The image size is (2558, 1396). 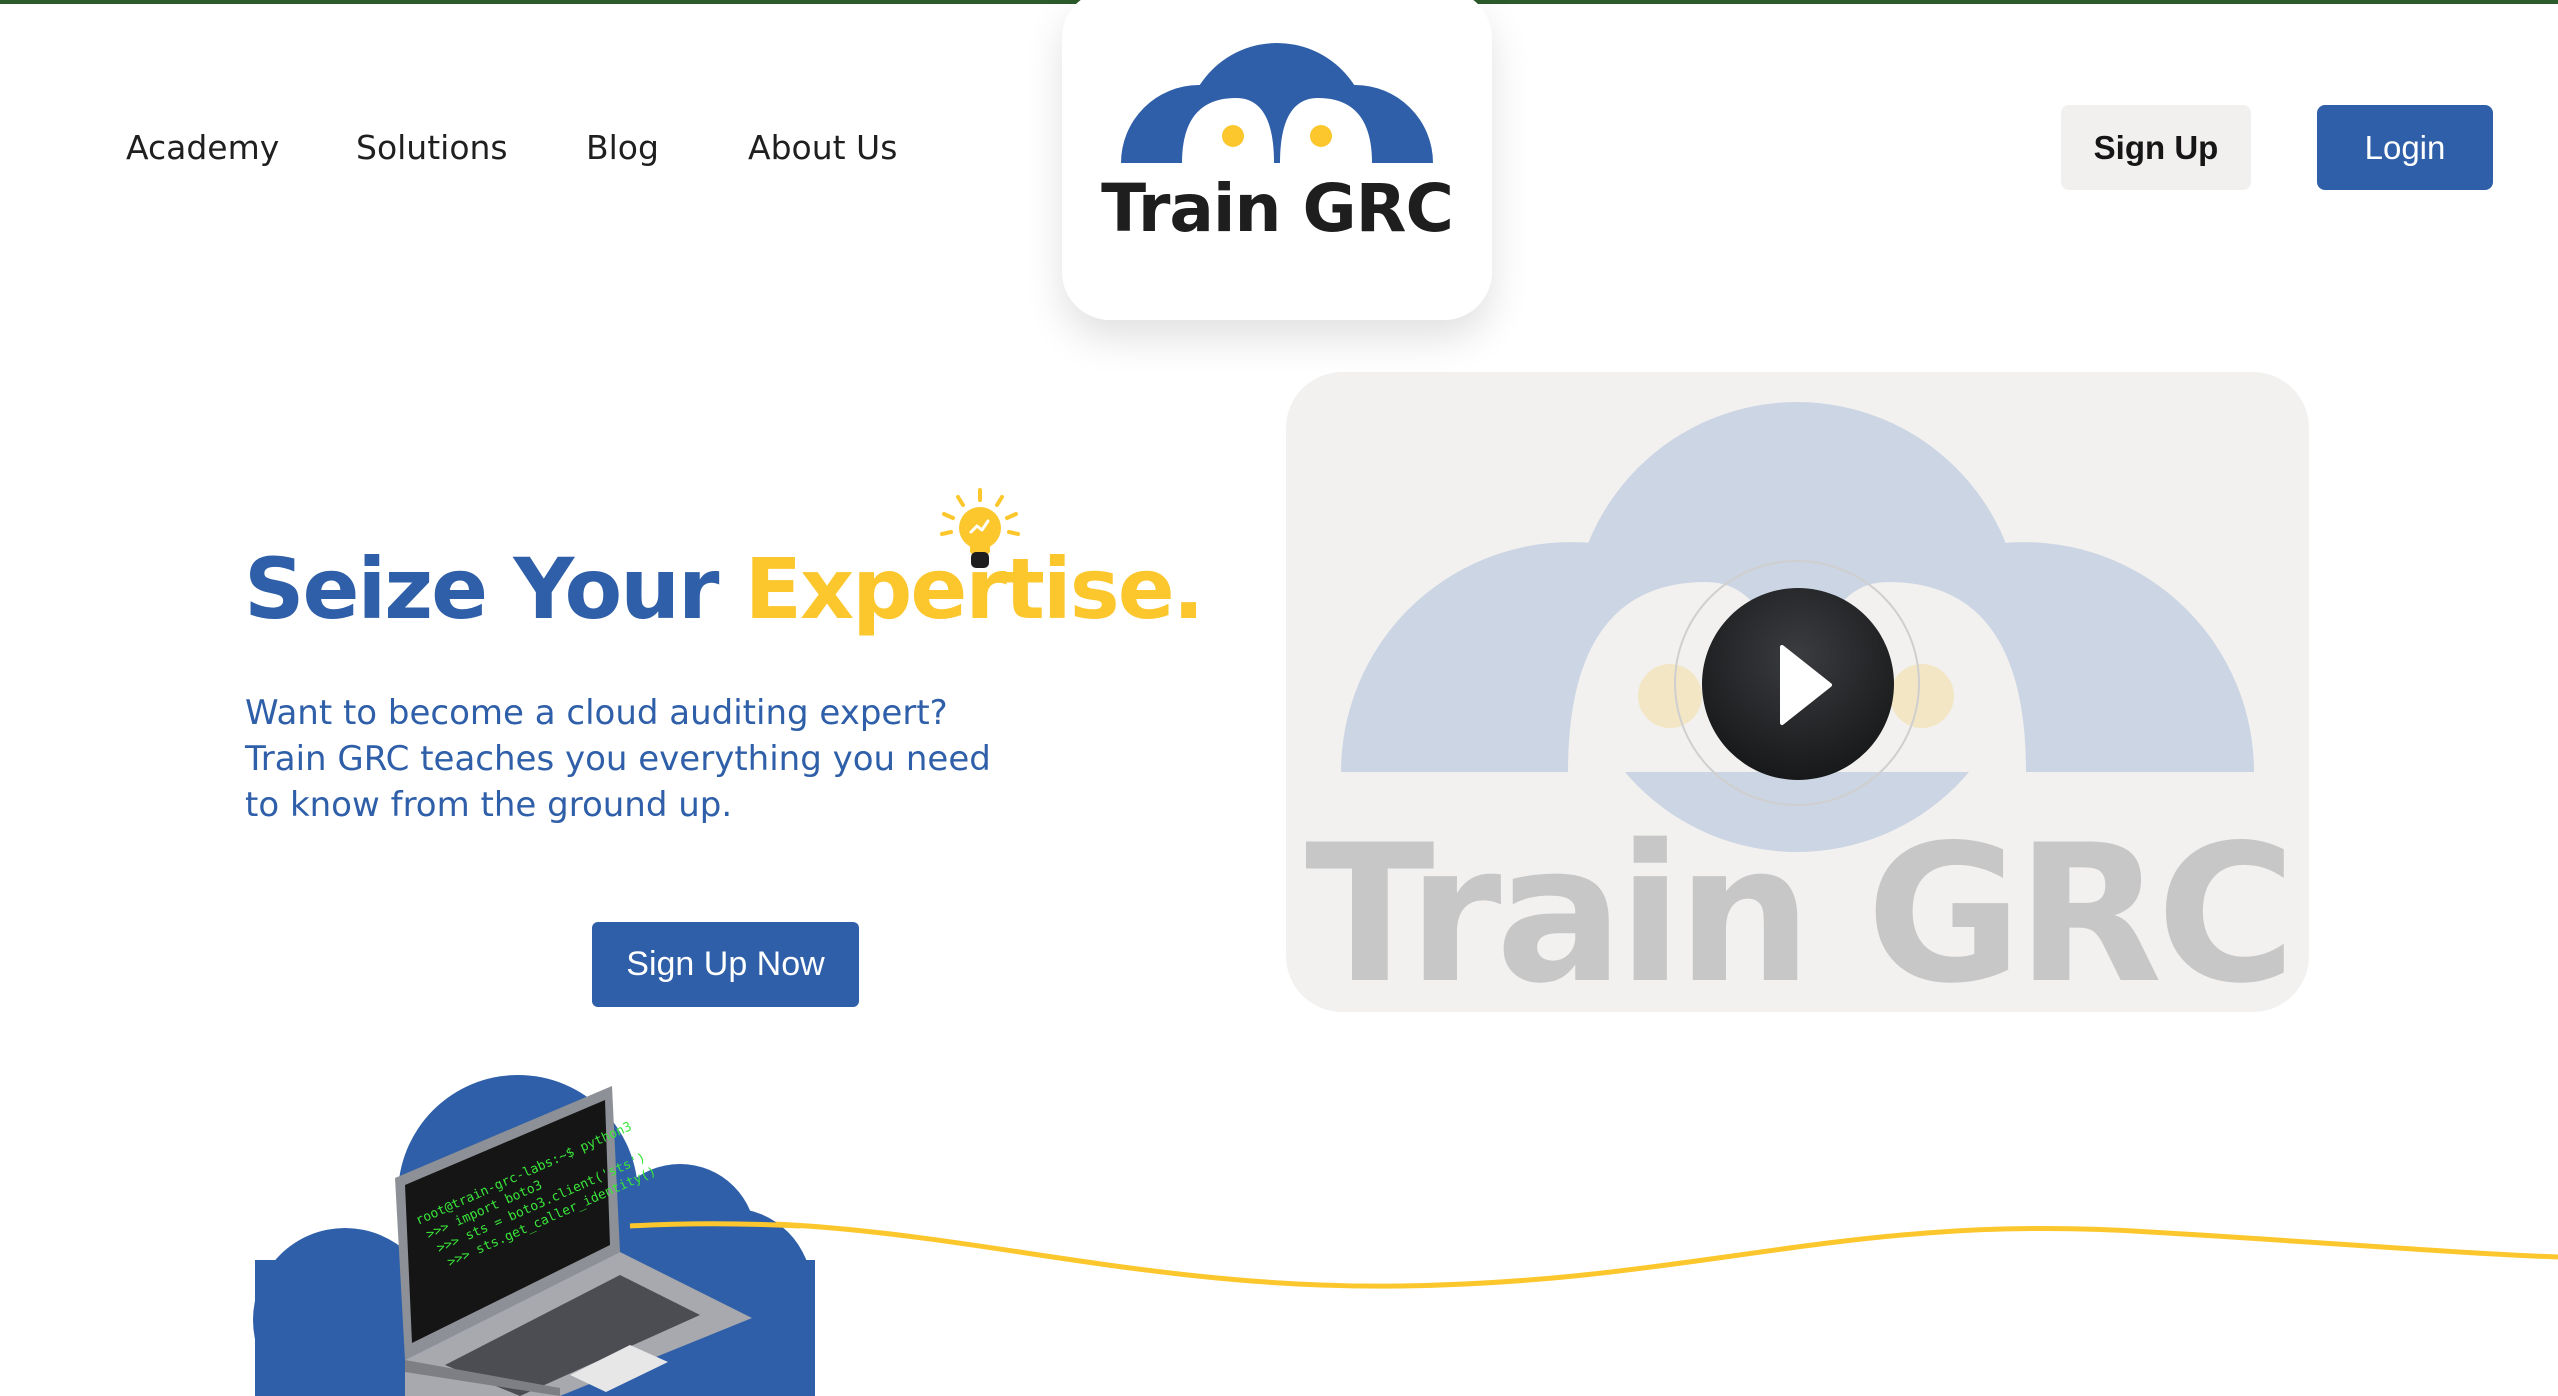 I want to click on hero-title-lead: Seize Your, so click(x=494, y=589).